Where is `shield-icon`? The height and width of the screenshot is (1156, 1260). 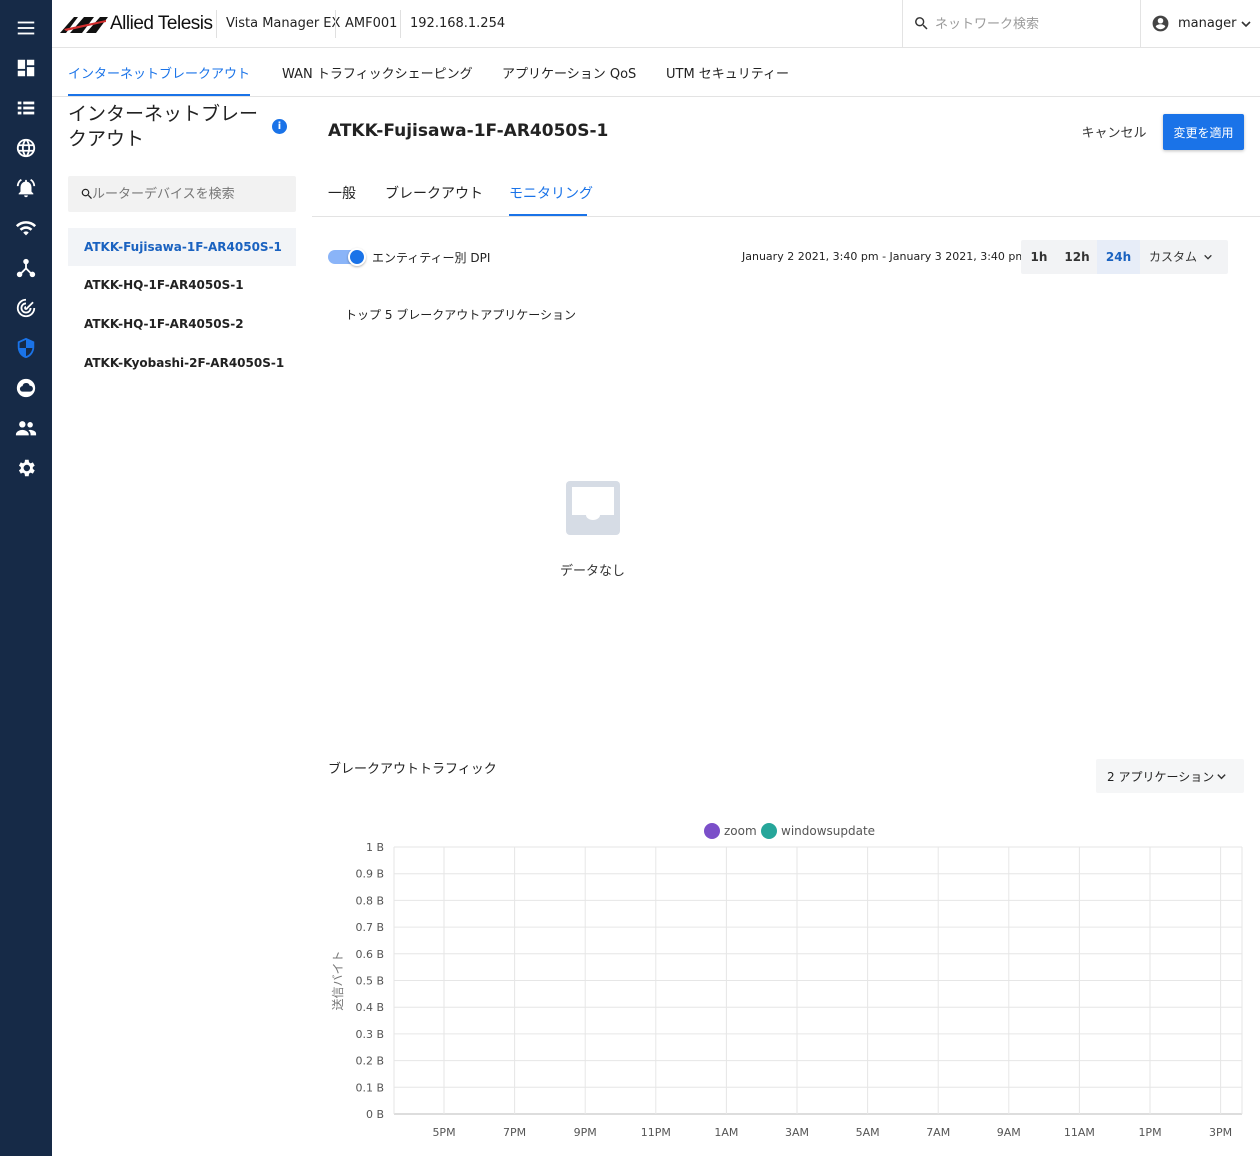
shield-icon is located at coordinates (26, 348).